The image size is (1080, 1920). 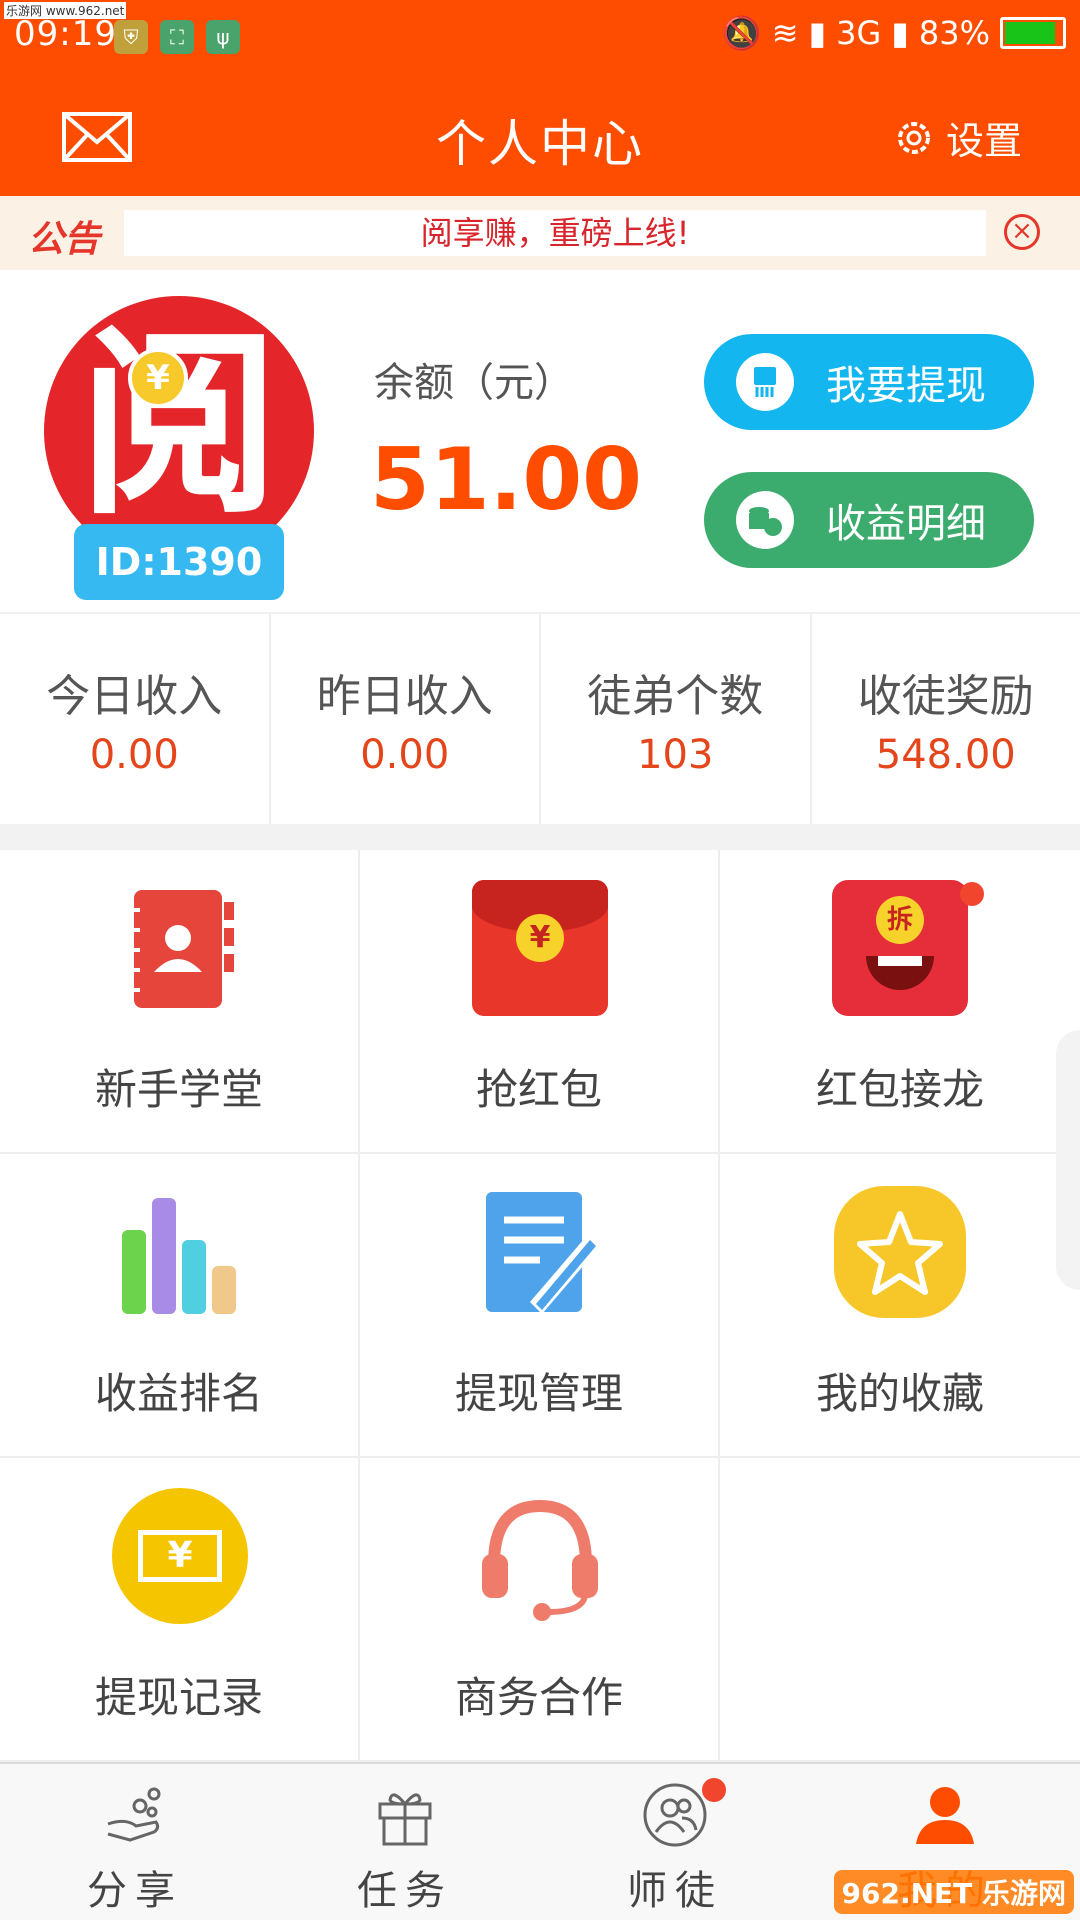 I want to click on coins-icon, so click(x=765, y=520).